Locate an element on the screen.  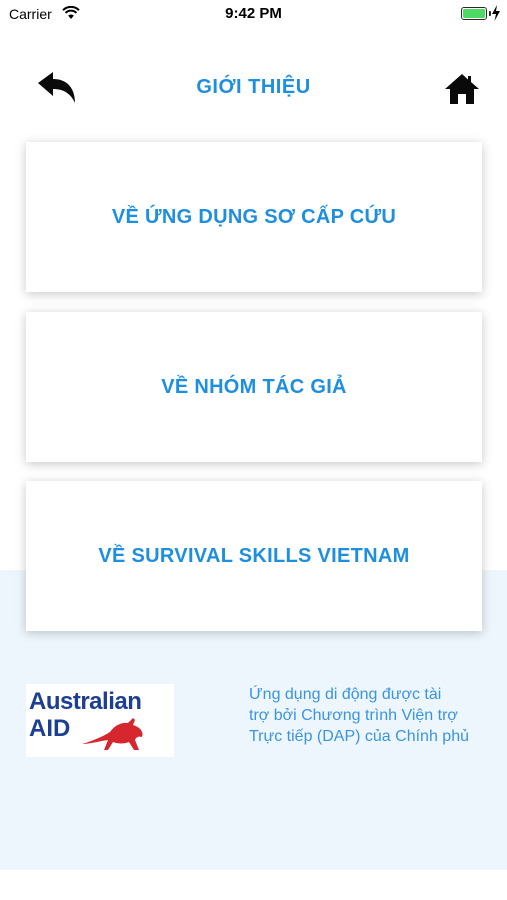
home-icon is located at coordinates (462, 89).